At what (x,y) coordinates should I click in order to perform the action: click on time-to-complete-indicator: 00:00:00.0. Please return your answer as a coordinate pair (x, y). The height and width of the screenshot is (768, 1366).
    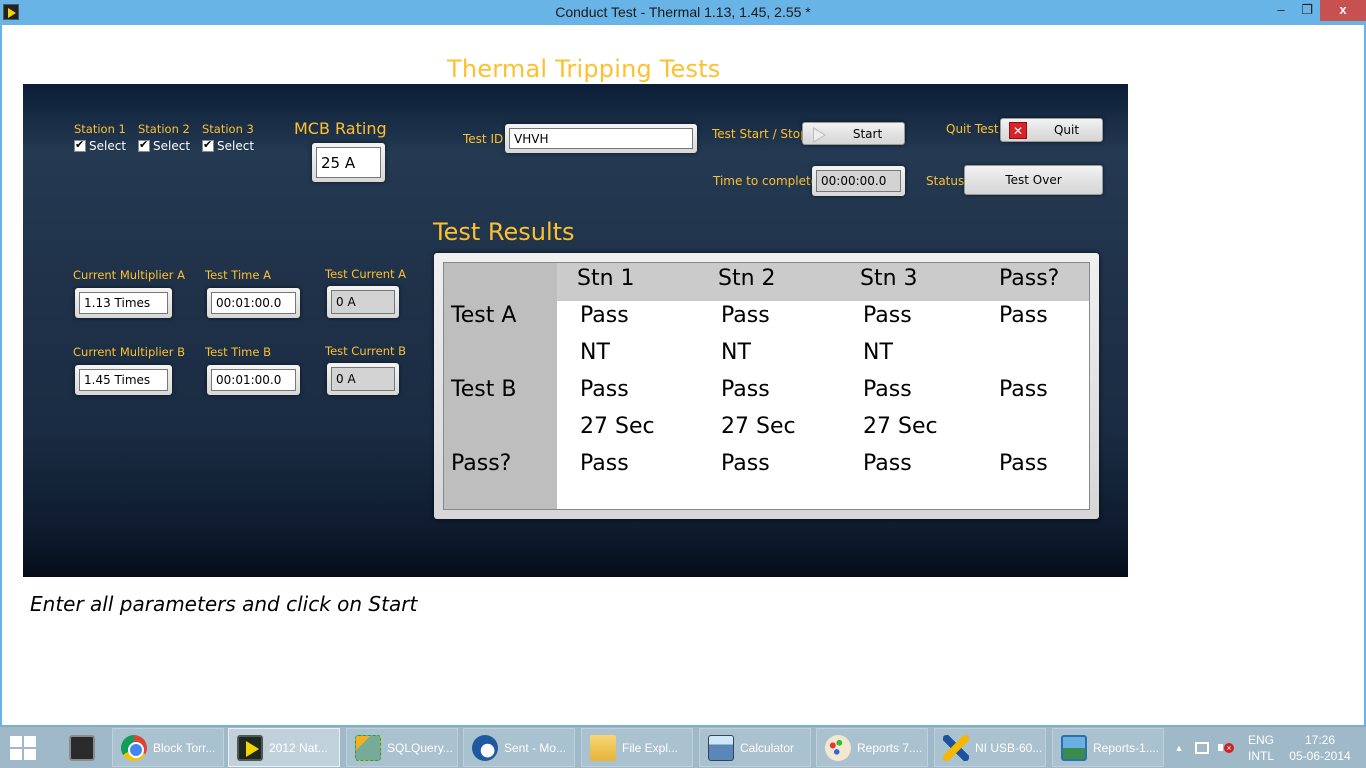
    Looking at the image, I should click on (858, 181).